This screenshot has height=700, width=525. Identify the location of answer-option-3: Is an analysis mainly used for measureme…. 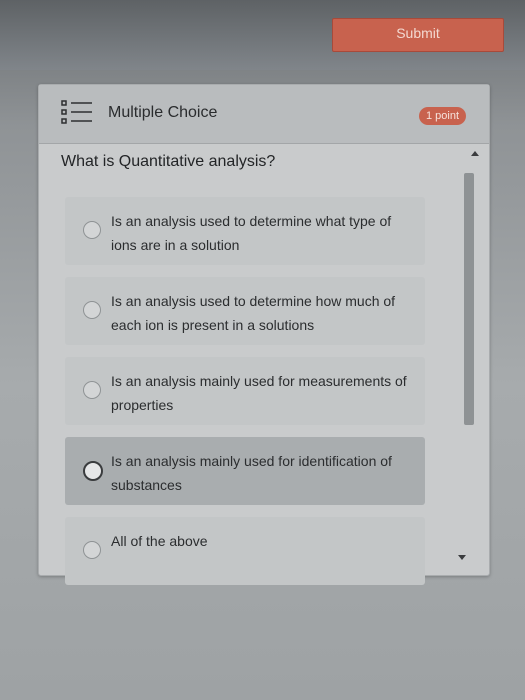
(245, 391).